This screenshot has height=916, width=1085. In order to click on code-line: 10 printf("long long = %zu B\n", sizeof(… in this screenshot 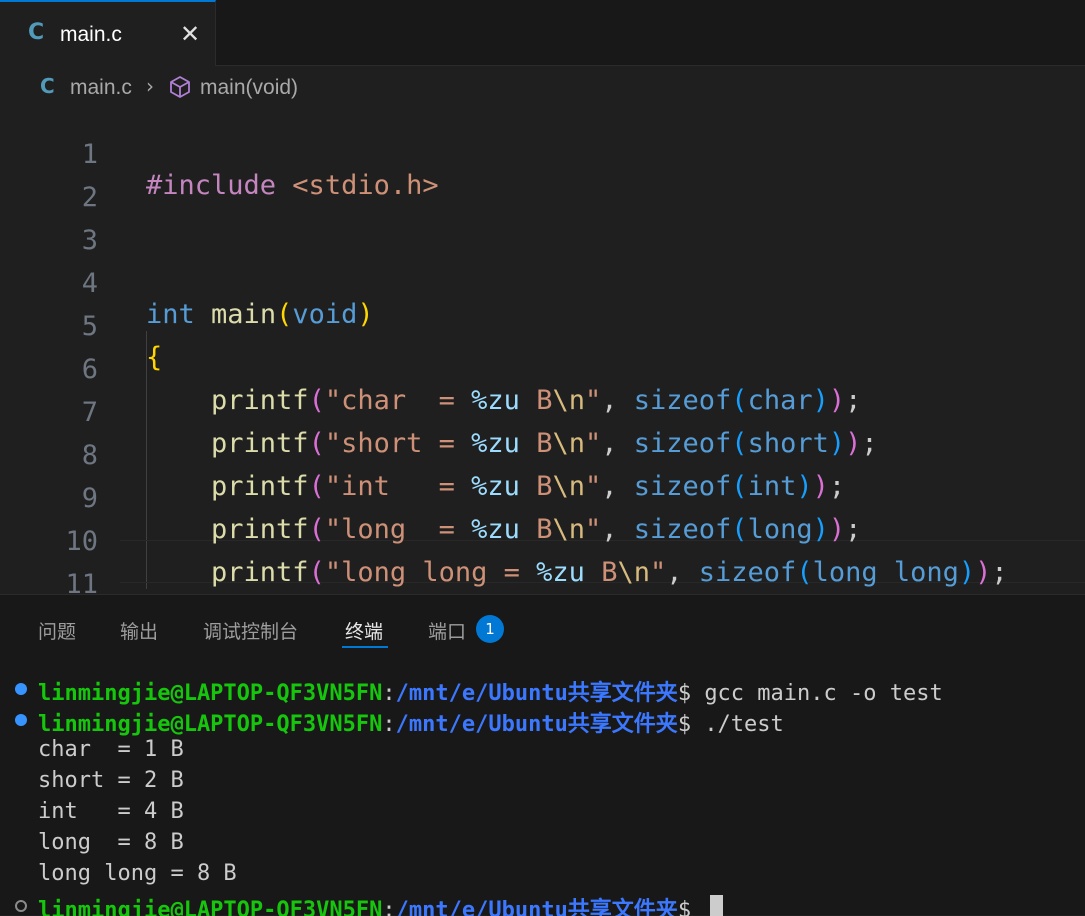, I will do `click(542, 541)`.